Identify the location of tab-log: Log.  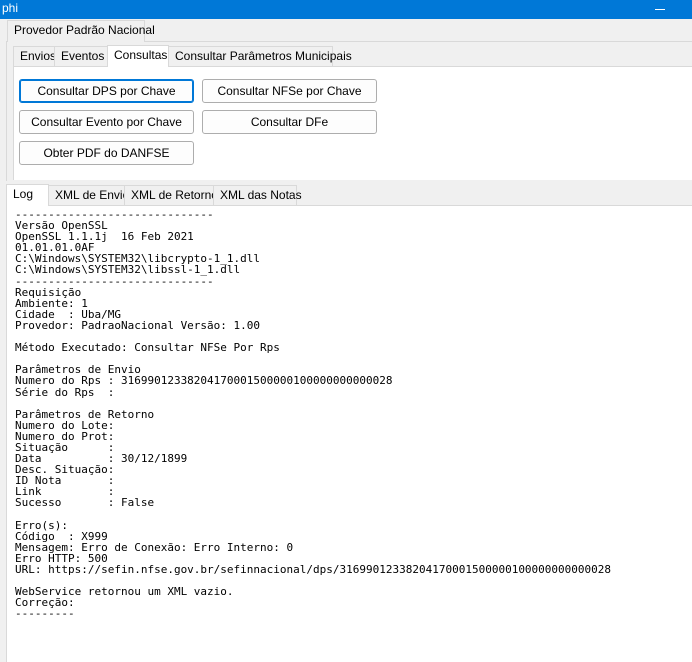
(27, 195).